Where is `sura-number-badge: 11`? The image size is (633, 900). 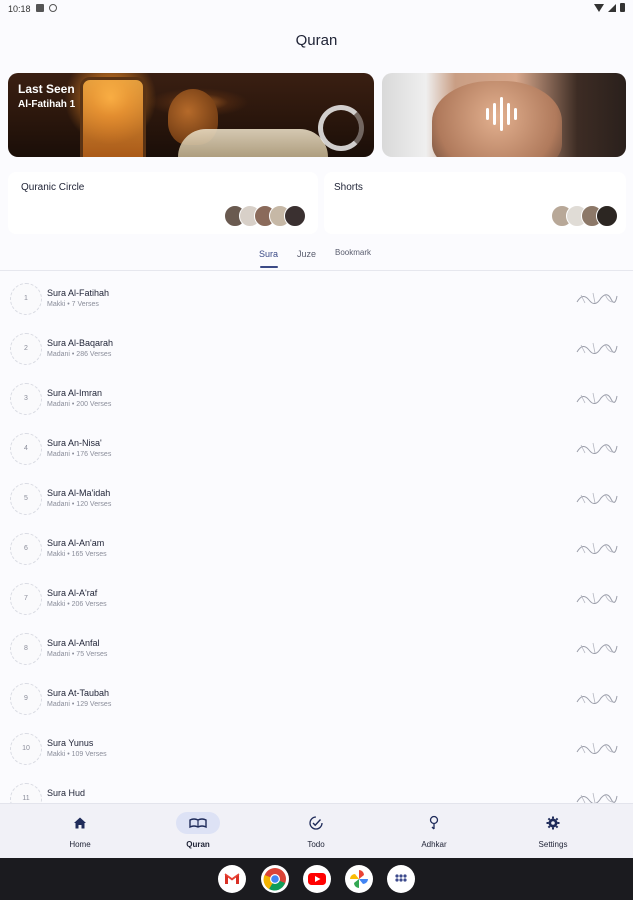
sura-number-badge: 11 is located at coordinates (26, 793).